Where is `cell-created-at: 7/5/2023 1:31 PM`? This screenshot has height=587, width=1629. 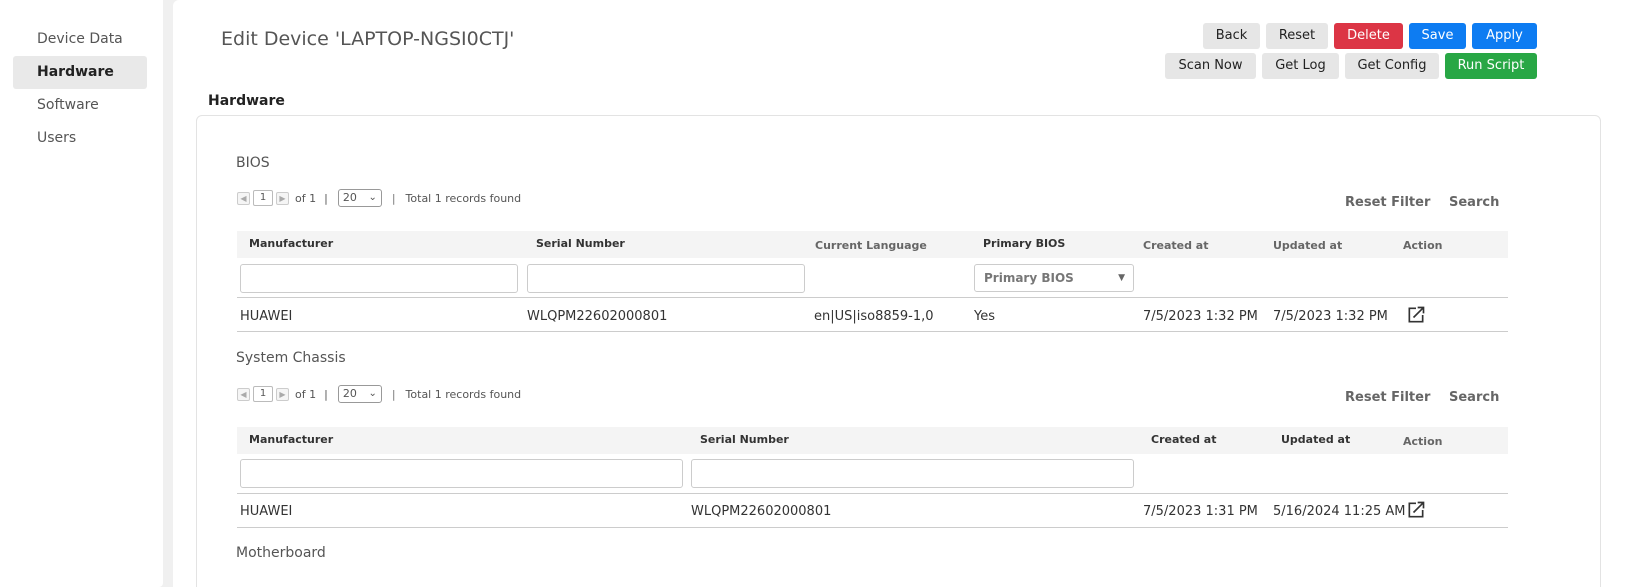
cell-created-at: 7/5/2023 1:31 PM is located at coordinates (1200, 511).